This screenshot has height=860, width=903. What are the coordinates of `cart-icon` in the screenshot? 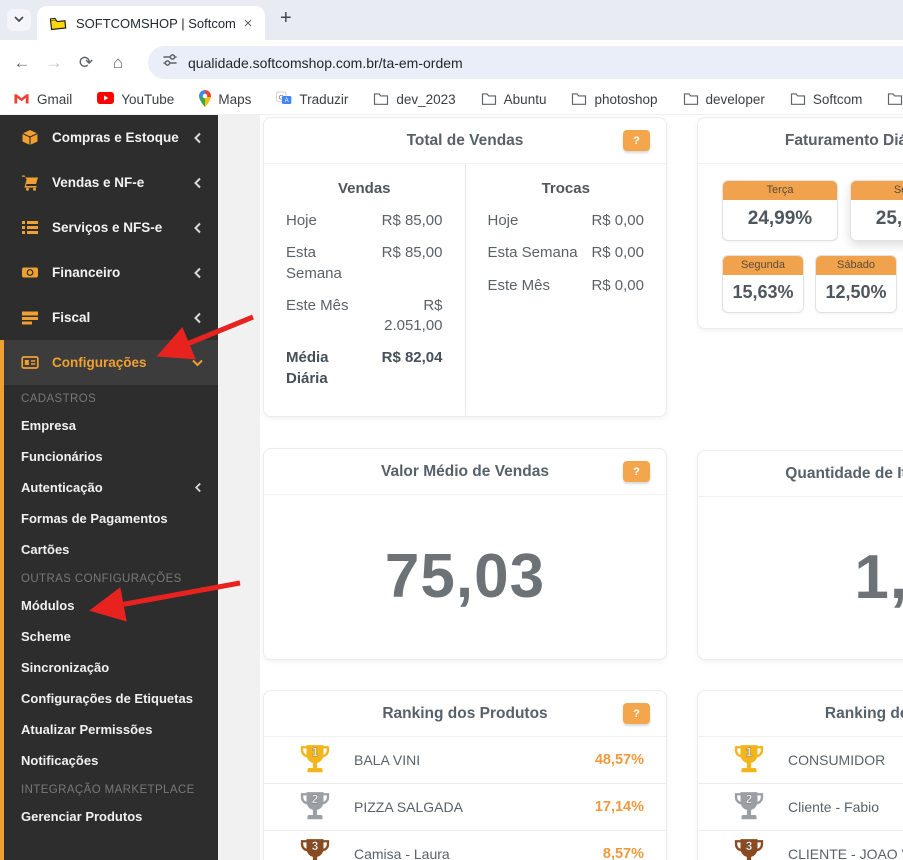 It's located at (30, 182).